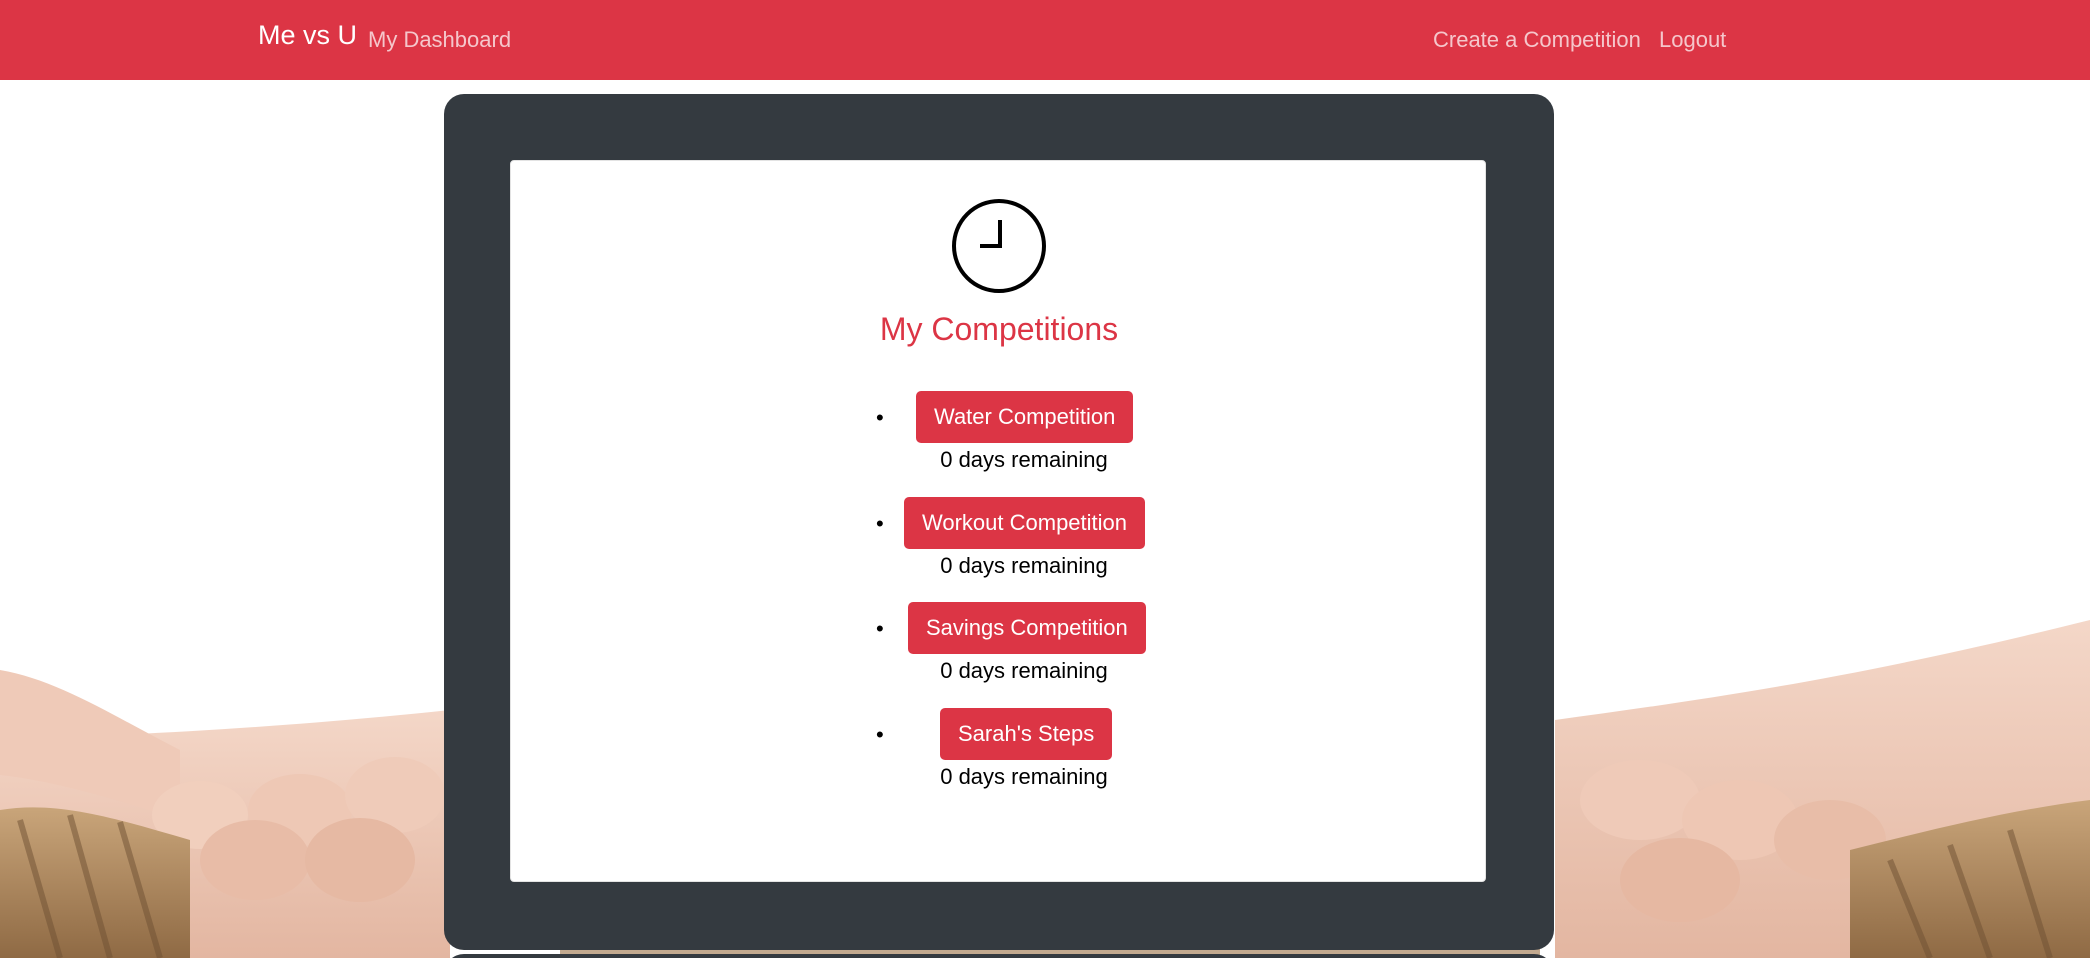 Image resolution: width=2090 pixels, height=958 pixels. Describe the element at coordinates (1025, 417) in the screenshot. I see `competition-button-water: Water Competition` at that location.